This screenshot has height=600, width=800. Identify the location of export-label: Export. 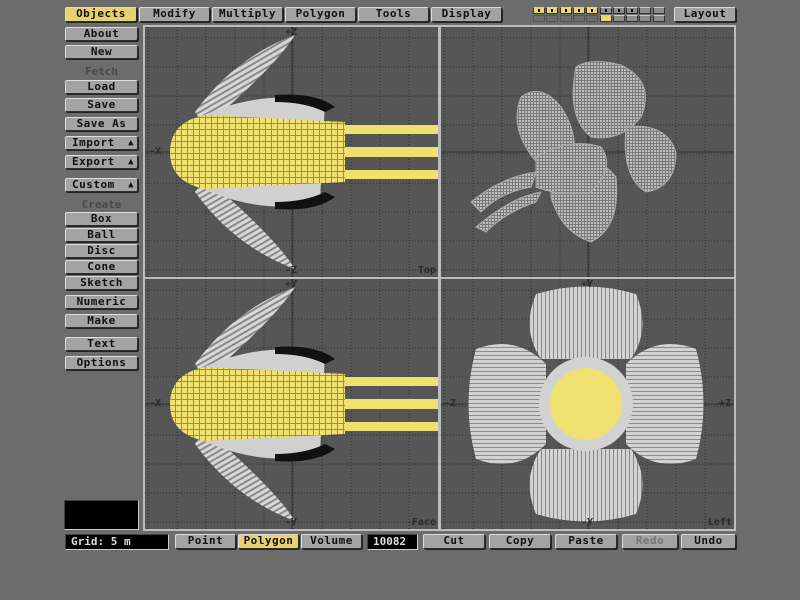
(93, 161).